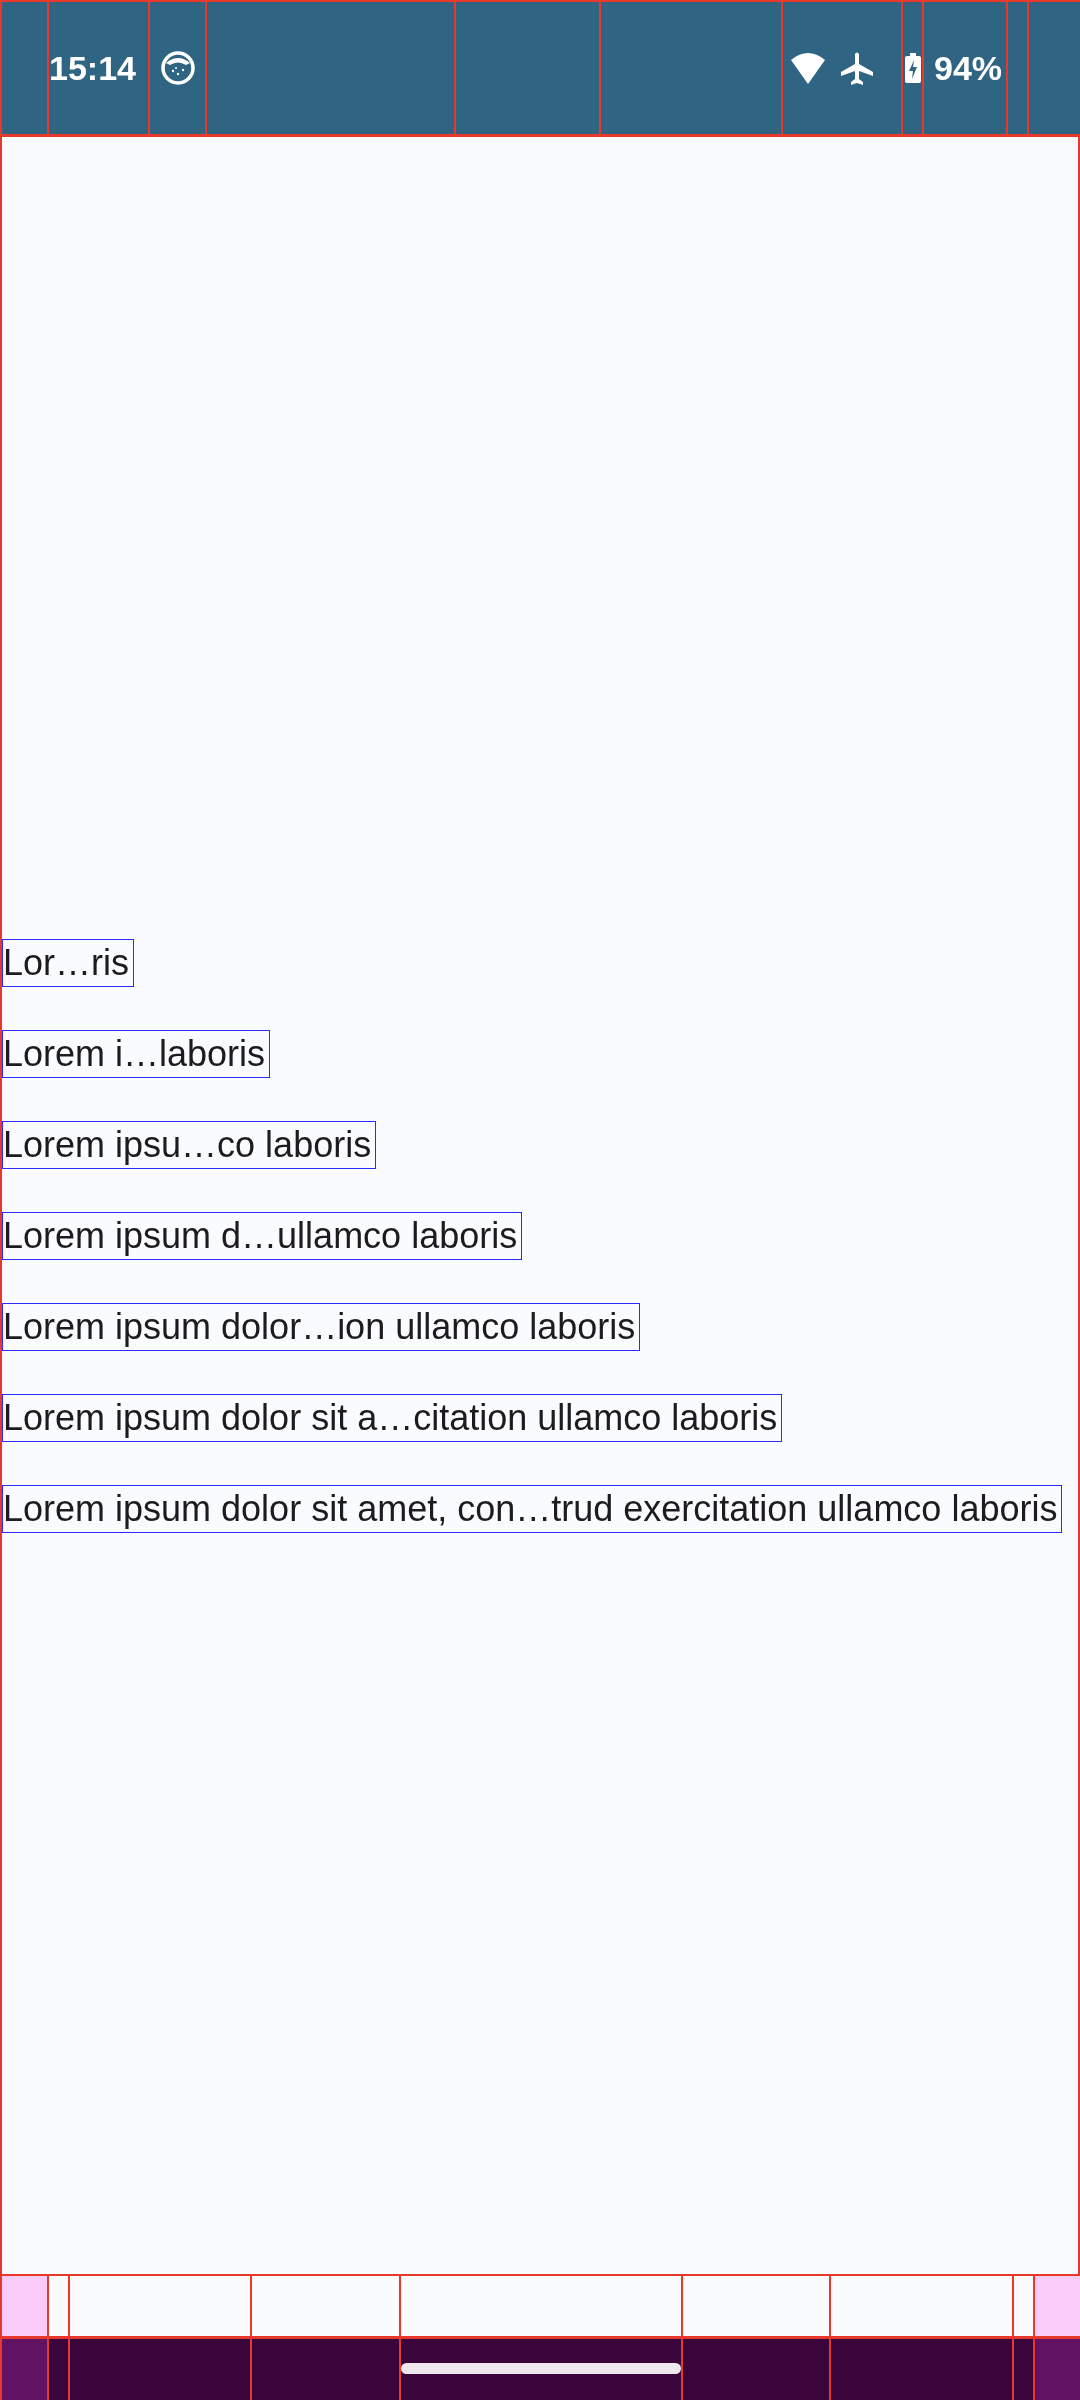  Describe the element at coordinates (541, 2368) in the screenshot. I see `home-handle` at that location.